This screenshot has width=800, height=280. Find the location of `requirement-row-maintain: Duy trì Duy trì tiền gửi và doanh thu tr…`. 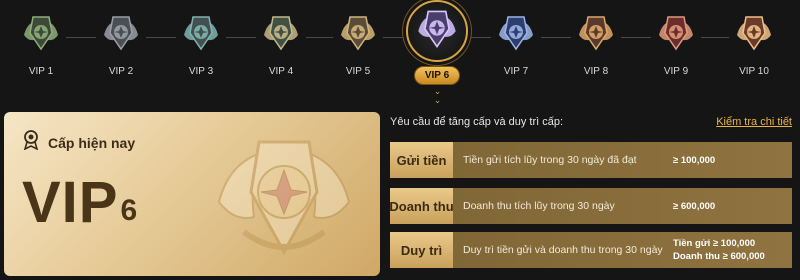

requirement-row-maintain: Duy trì Duy trì tiền gửi và doanh thu tr… is located at coordinates (591, 250).